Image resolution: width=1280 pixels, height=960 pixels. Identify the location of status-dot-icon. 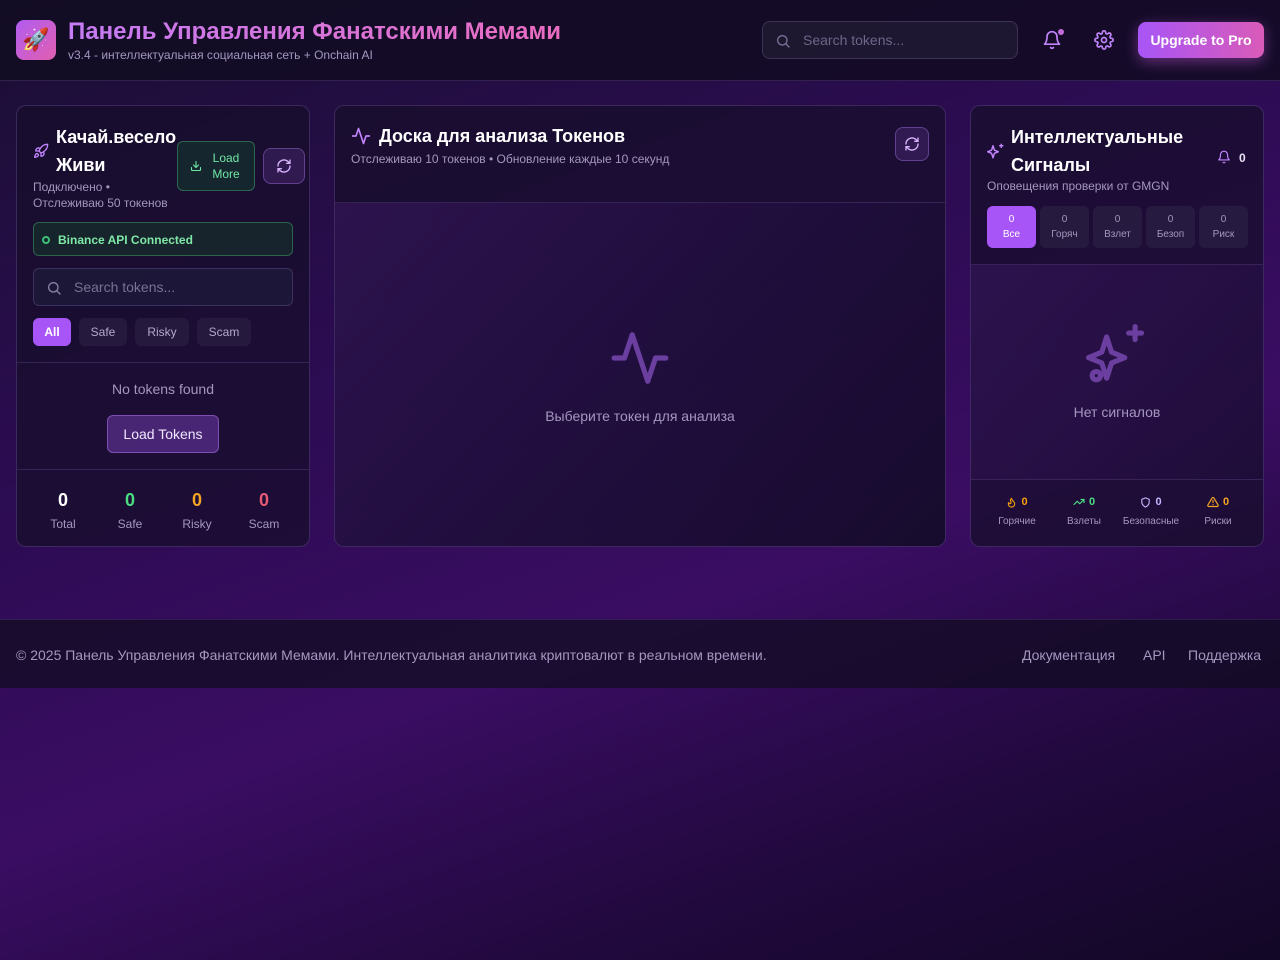
(46, 240).